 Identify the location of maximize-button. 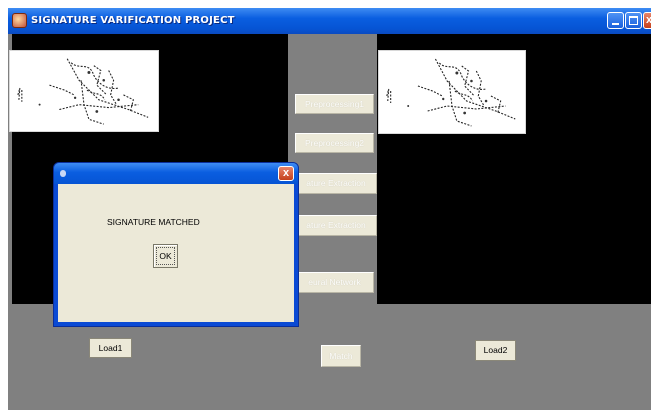
(633, 20).